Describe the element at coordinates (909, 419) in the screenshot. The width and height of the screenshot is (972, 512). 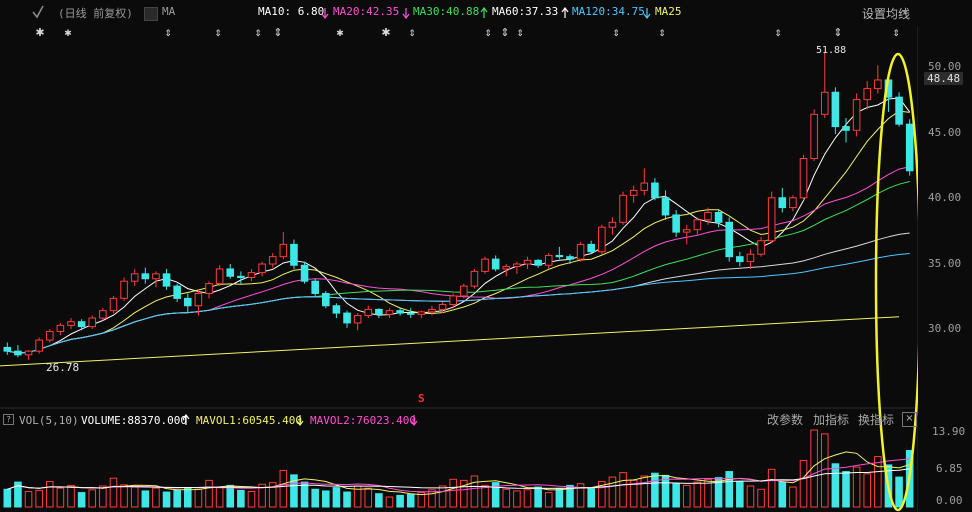
I see `close-icon: ×` at that location.